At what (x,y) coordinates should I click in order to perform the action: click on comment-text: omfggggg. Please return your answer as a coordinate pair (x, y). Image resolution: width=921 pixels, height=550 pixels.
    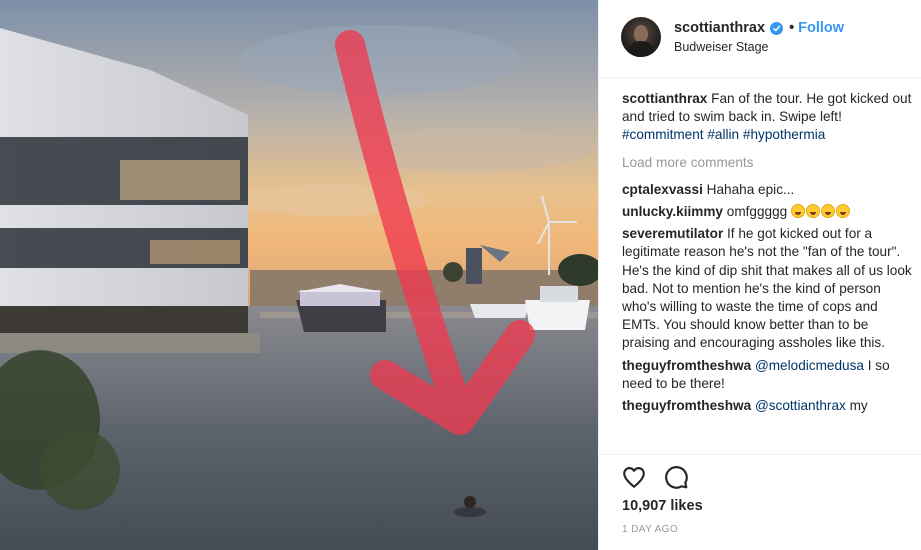
    Looking at the image, I should click on (757, 212).